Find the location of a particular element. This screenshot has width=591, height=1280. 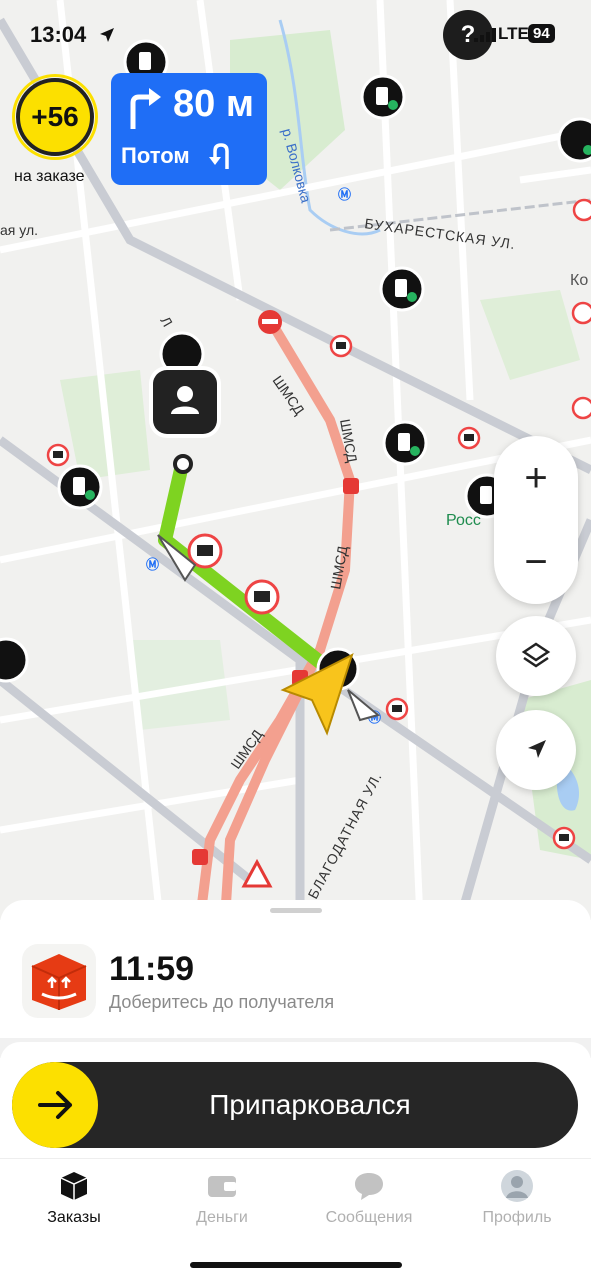

bonus-badge: +56 is located at coordinates (55, 117).